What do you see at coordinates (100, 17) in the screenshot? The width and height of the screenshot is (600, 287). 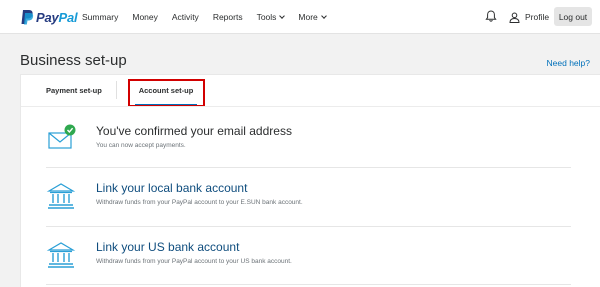 I see `nav-summary: Summary` at bounding box center [100, 17].